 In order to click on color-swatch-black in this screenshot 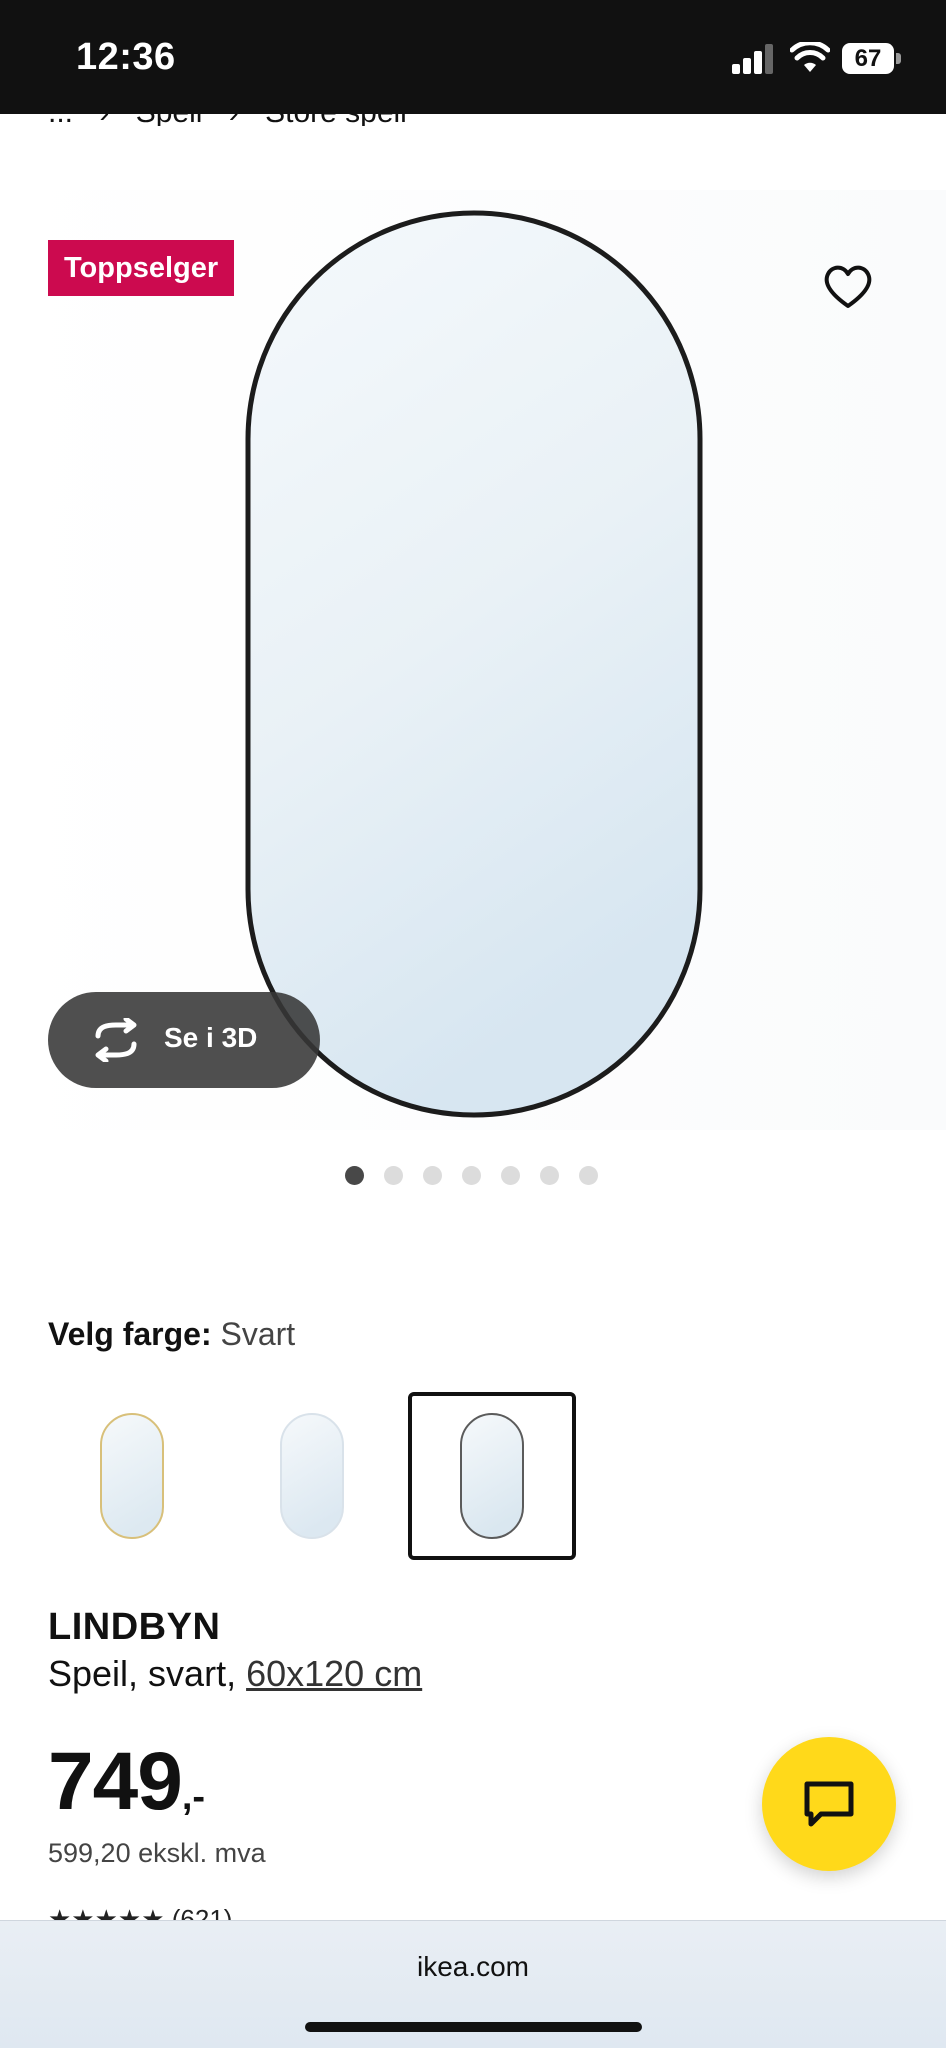, I will do `click(492, 1476)`.